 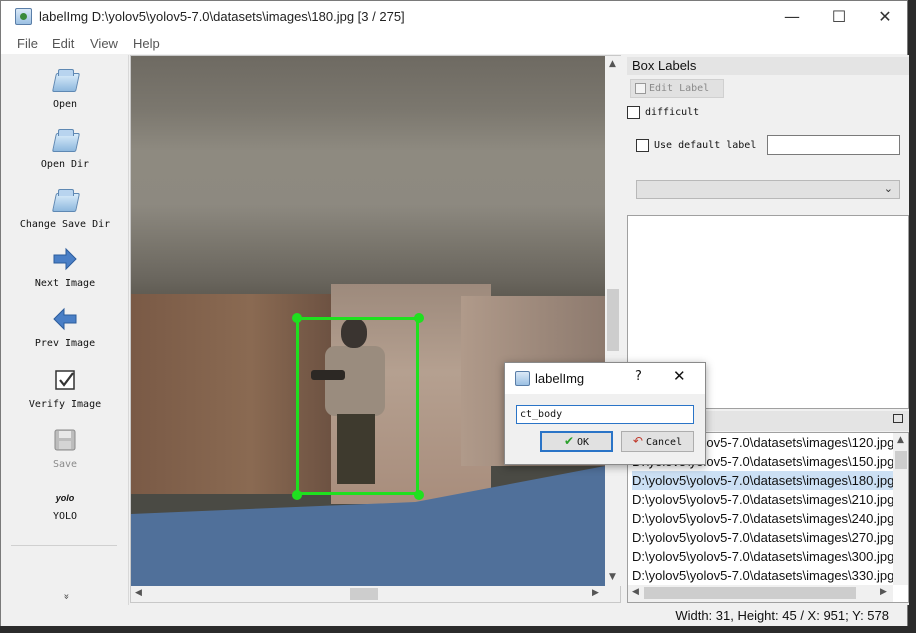 What do you see at coordinates (65, 319) in the screenshot?
I see `arrow-left-icon` at bounding box center [65, 319].